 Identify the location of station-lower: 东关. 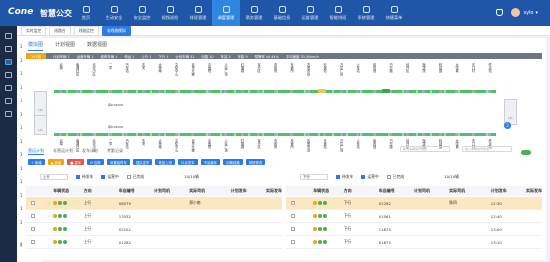
(143, 142).